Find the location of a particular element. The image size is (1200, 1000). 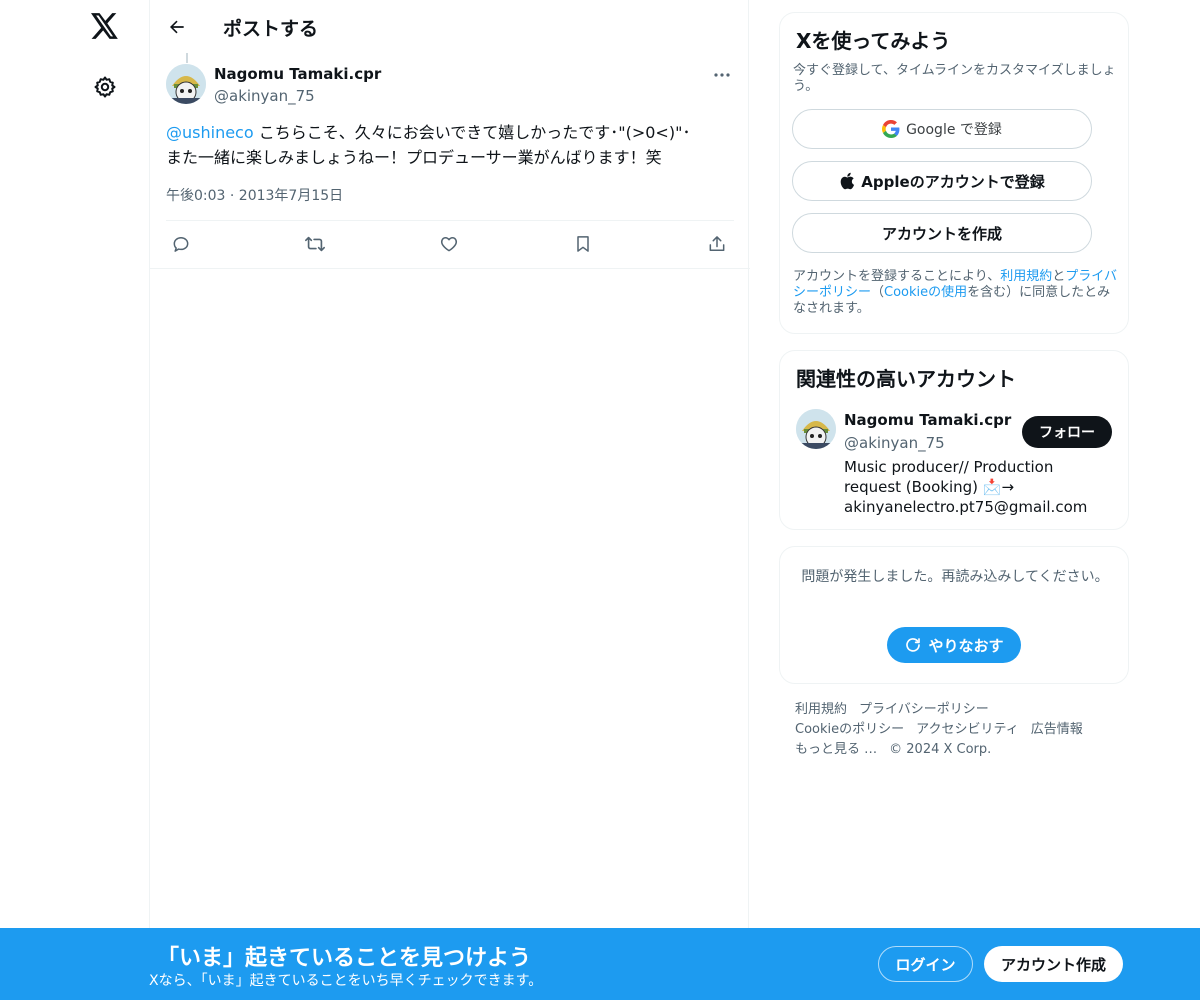

footer-copyright: © 2024 X Corp. is located at coordinates (940, 749).